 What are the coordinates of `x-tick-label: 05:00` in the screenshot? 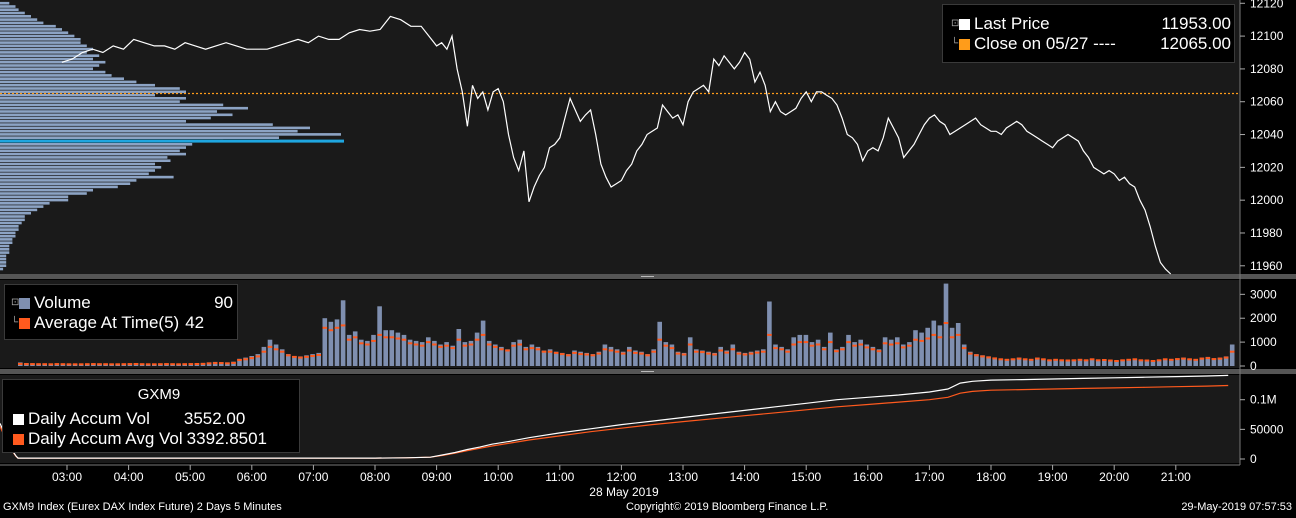 It's located at (190, 477).